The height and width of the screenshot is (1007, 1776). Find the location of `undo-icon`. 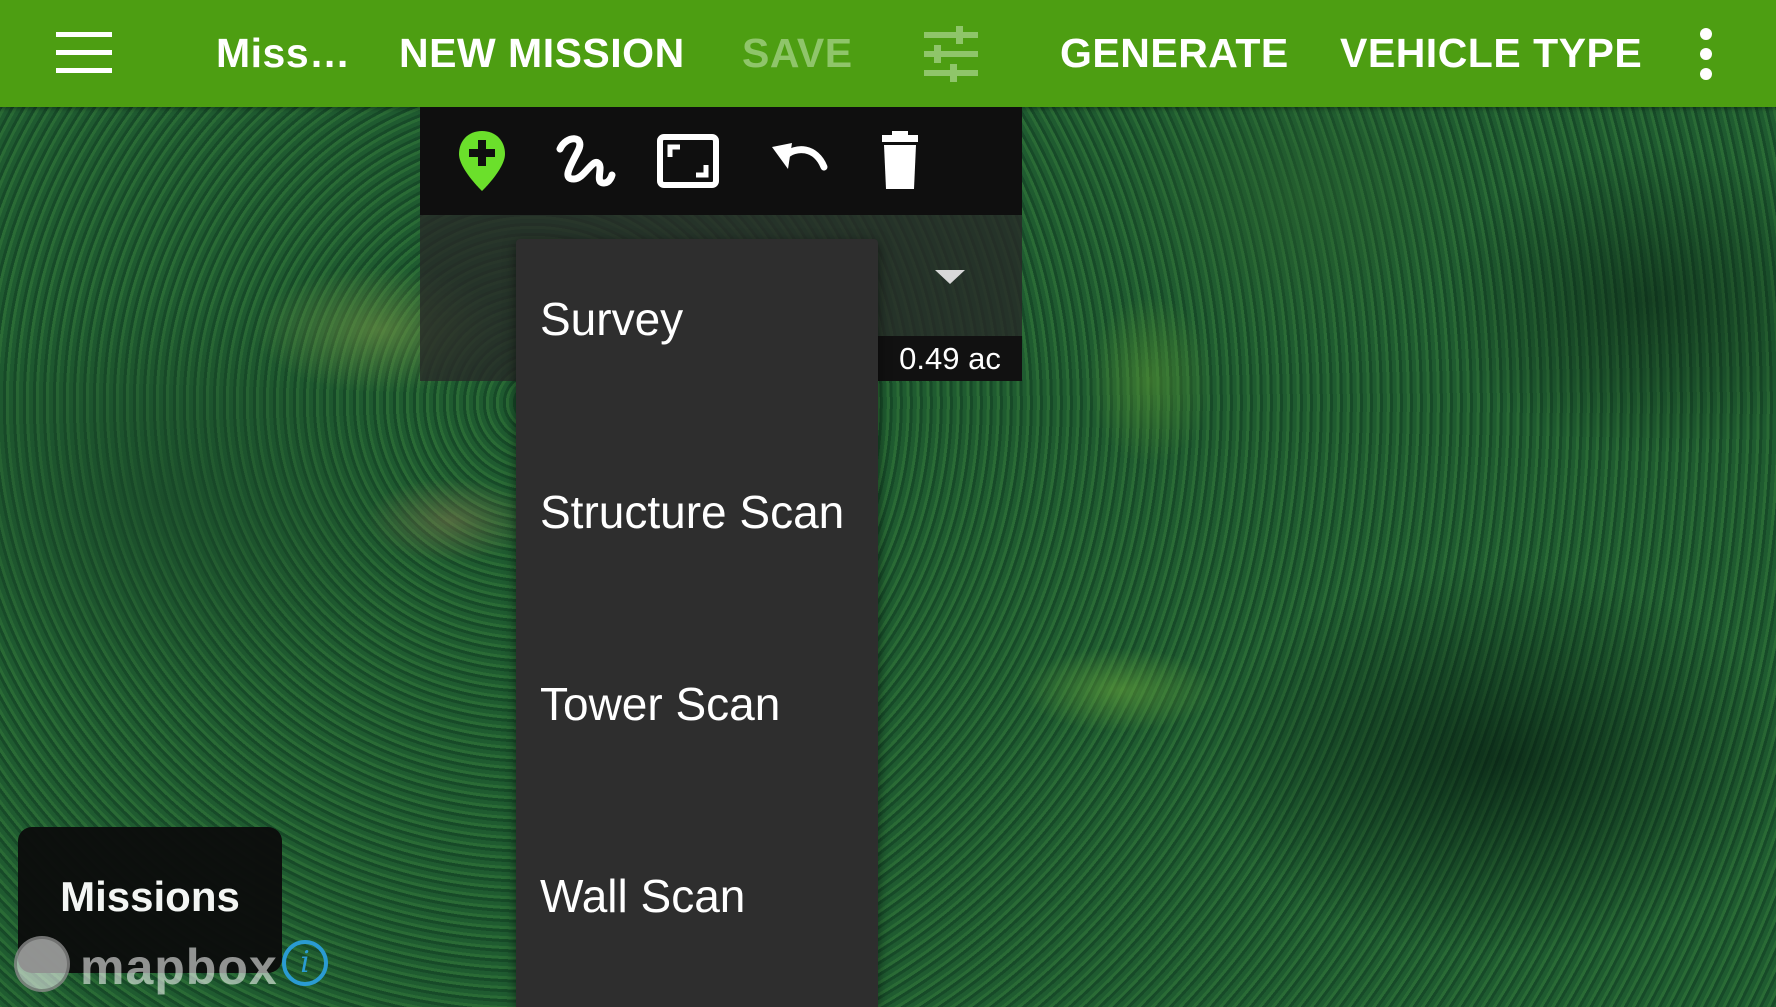

undo-icon is located at coordinates (798, 161).